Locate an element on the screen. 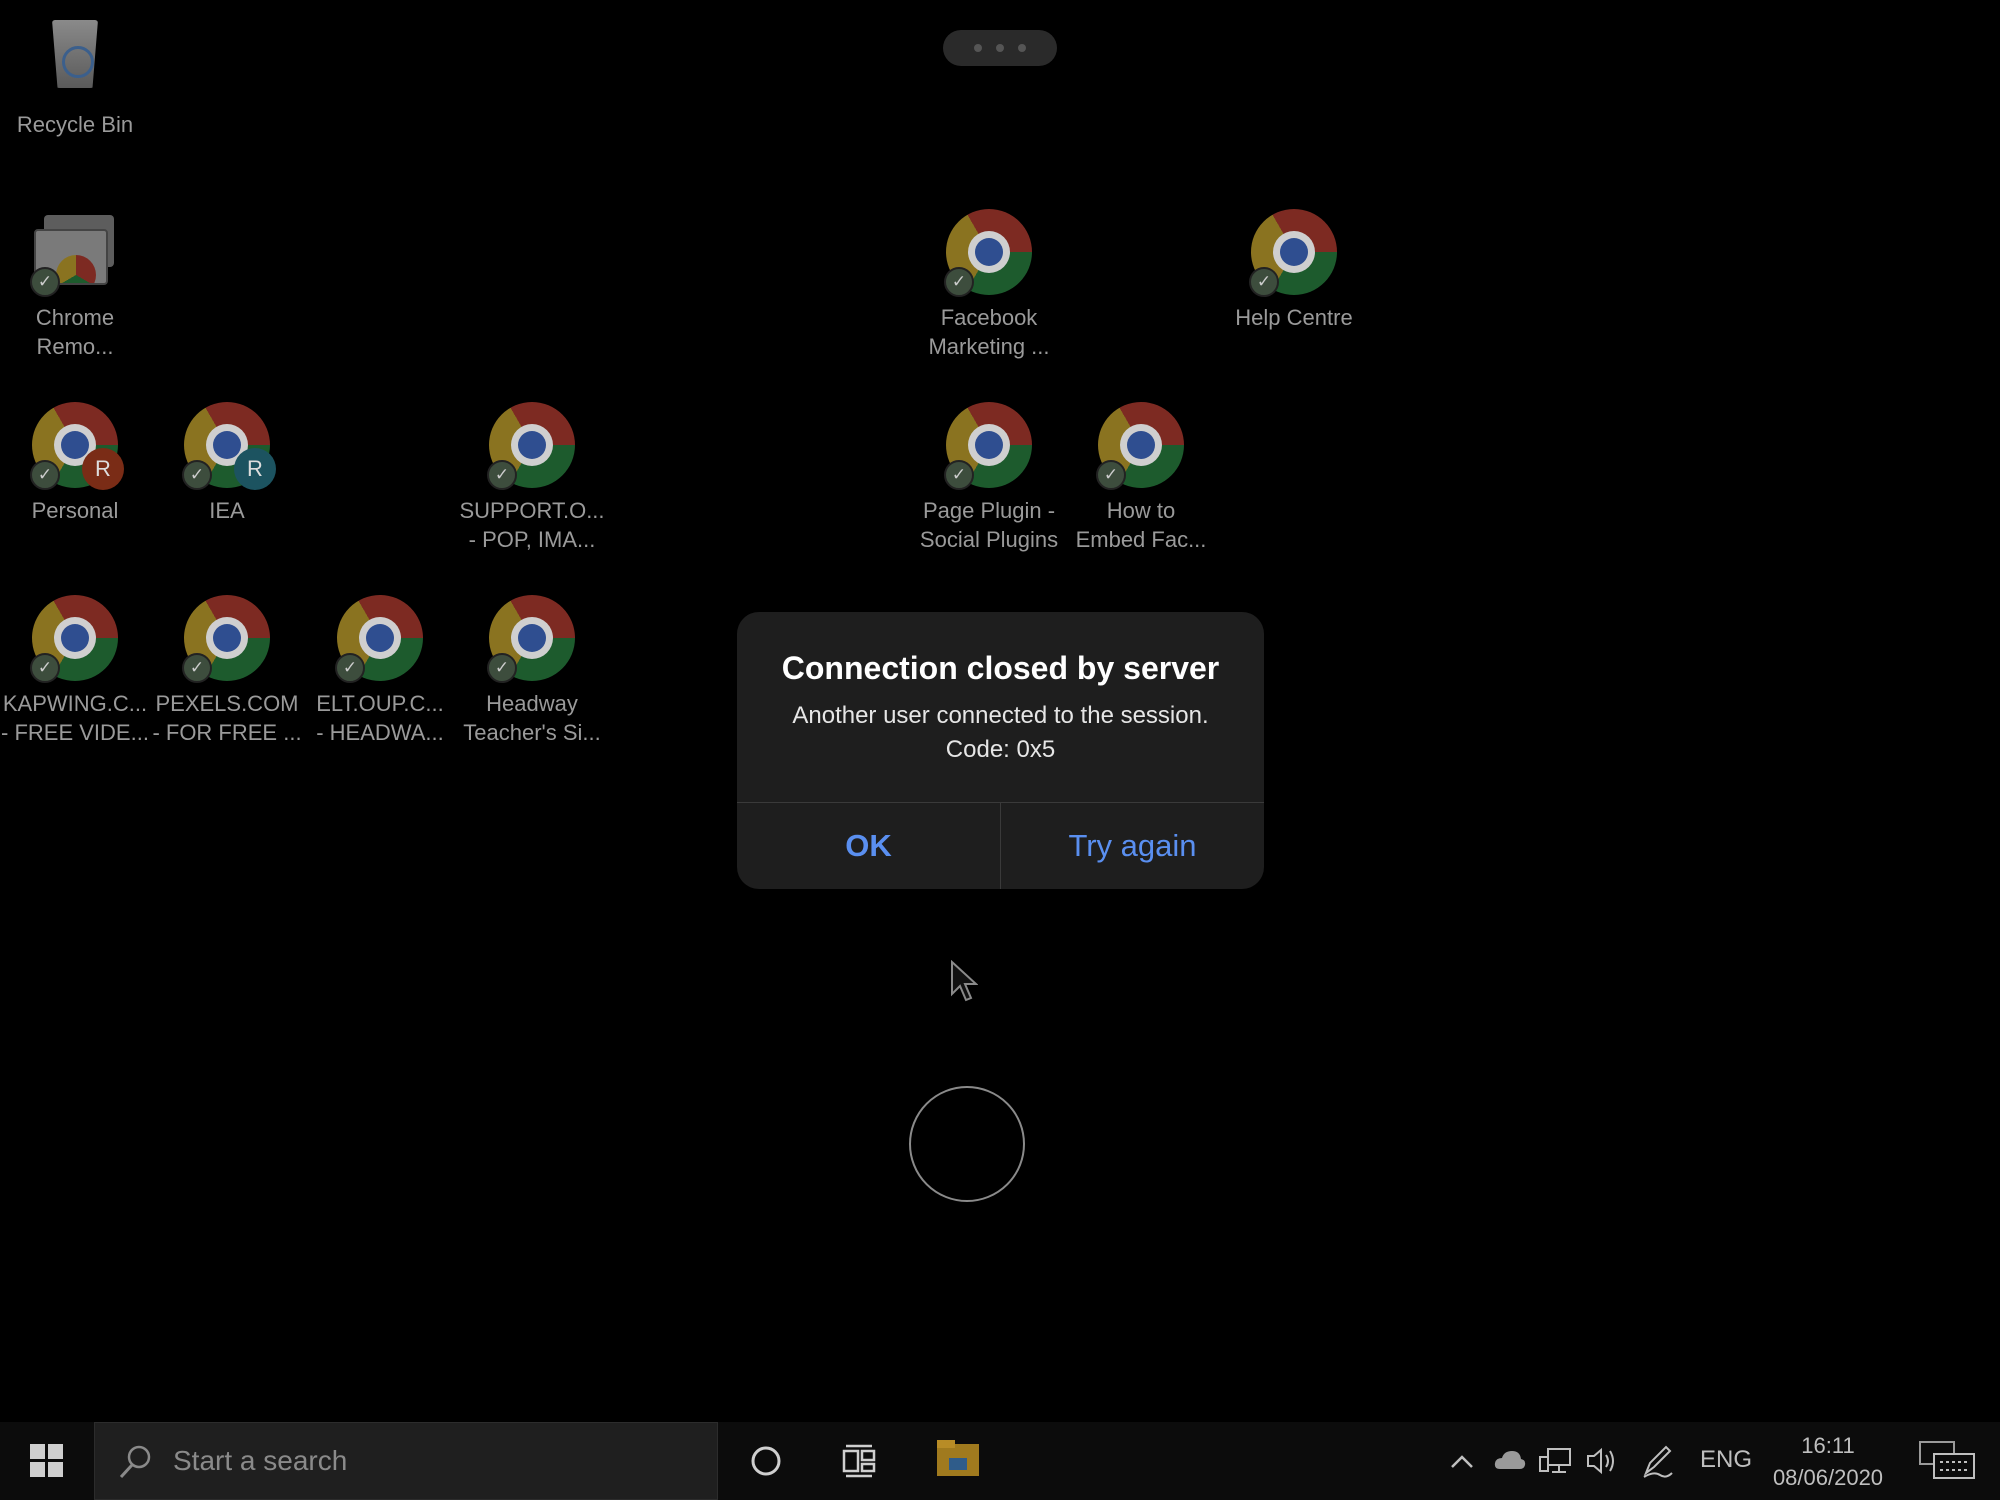 The width and height of the screenshot is (2000, 1500). cortana-icon is located at coordinates (766, 1461).